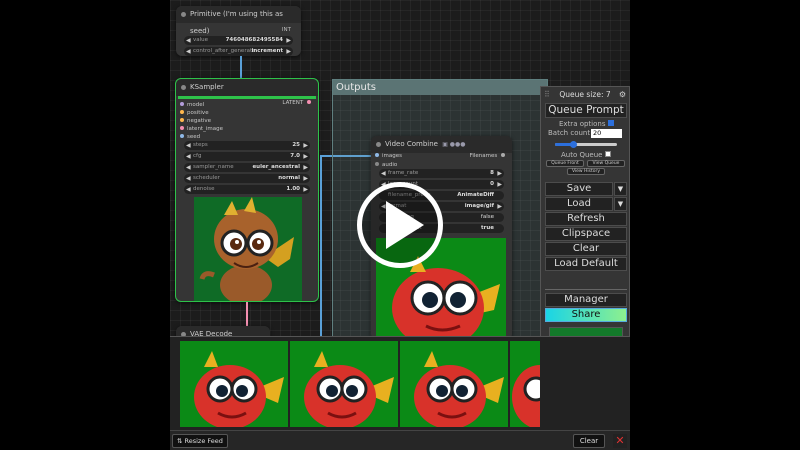 This screenshot has height=450, width=800. I want to click on load-dropdown-icon: ▼, so click(620, 204).